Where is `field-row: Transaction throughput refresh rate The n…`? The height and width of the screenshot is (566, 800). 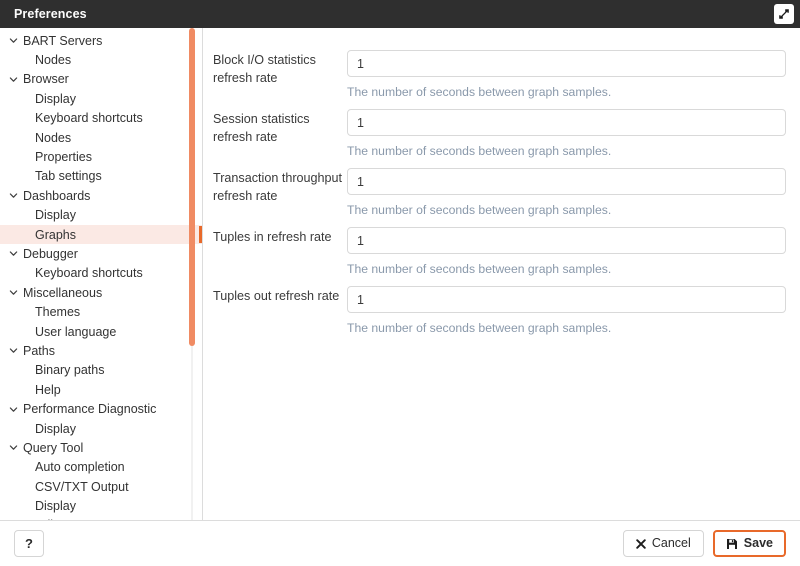
field-row: Transaction throughput refresh rate The n… is located at coordinates (494, 193).